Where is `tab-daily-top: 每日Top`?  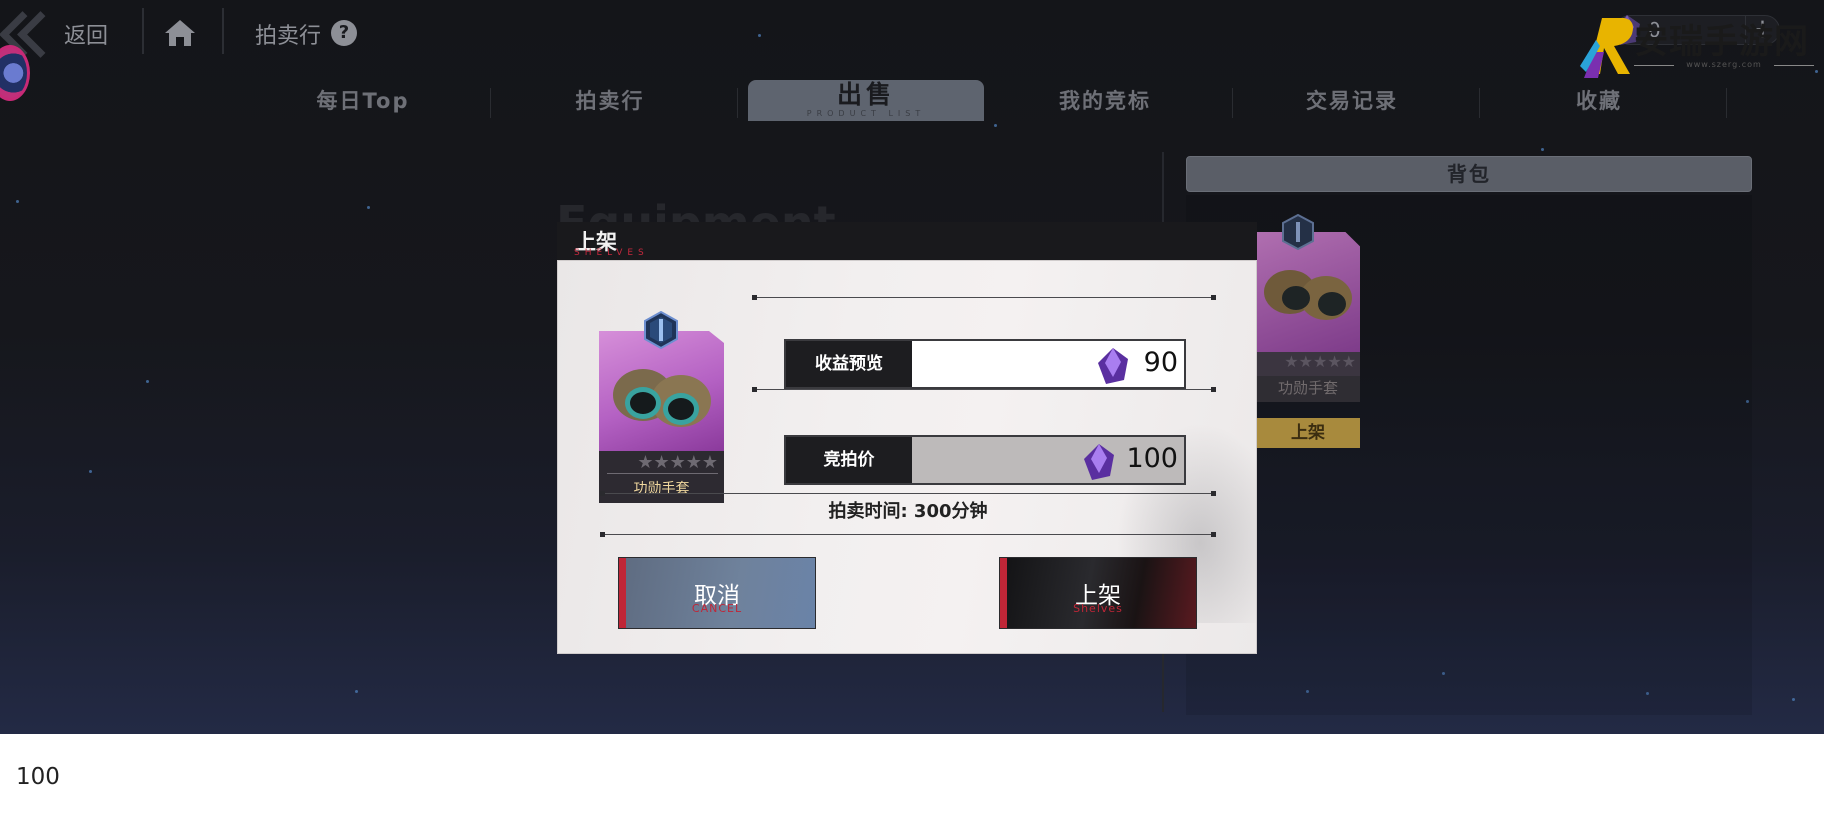
tab-daily-top: 每日Top is located at coordinates (363, 101).